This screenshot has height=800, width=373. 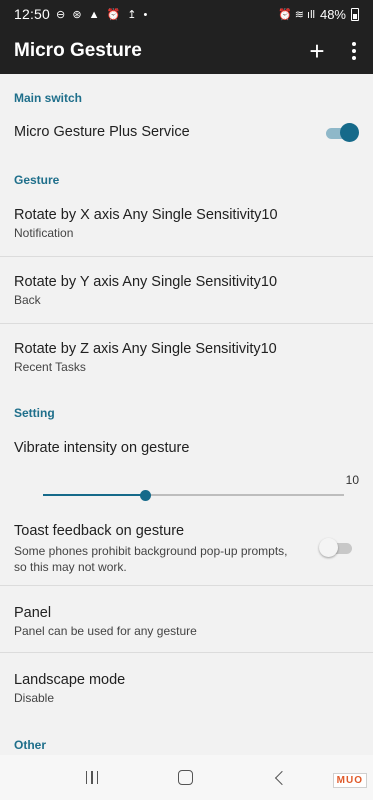 I want to click on pref-service-title: Micro Gesture Plus Service, so click(x=102, y=132).